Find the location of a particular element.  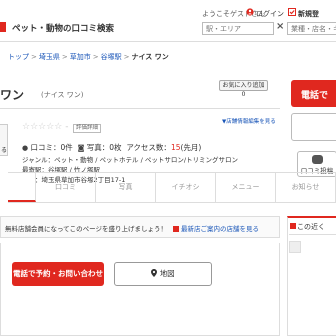

review-count-label: 口コミ： is located at coordinates (45, 147).